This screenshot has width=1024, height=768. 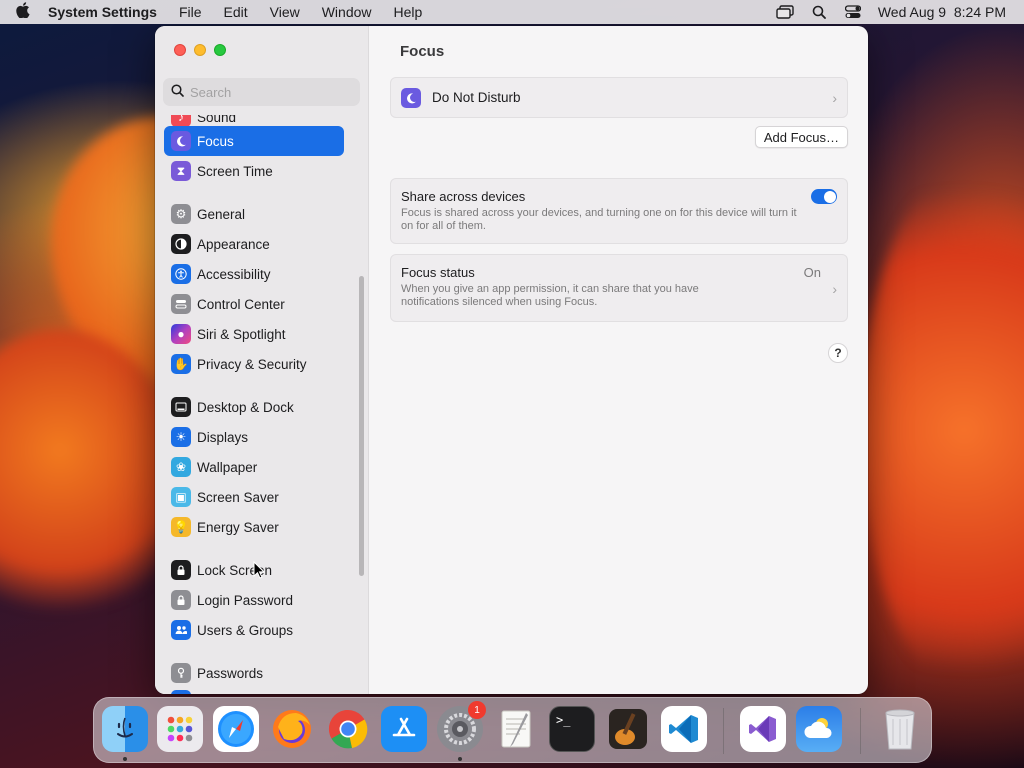 I want to click on sidebar-item-label: Wallpaper, so click(x=227, y=467).